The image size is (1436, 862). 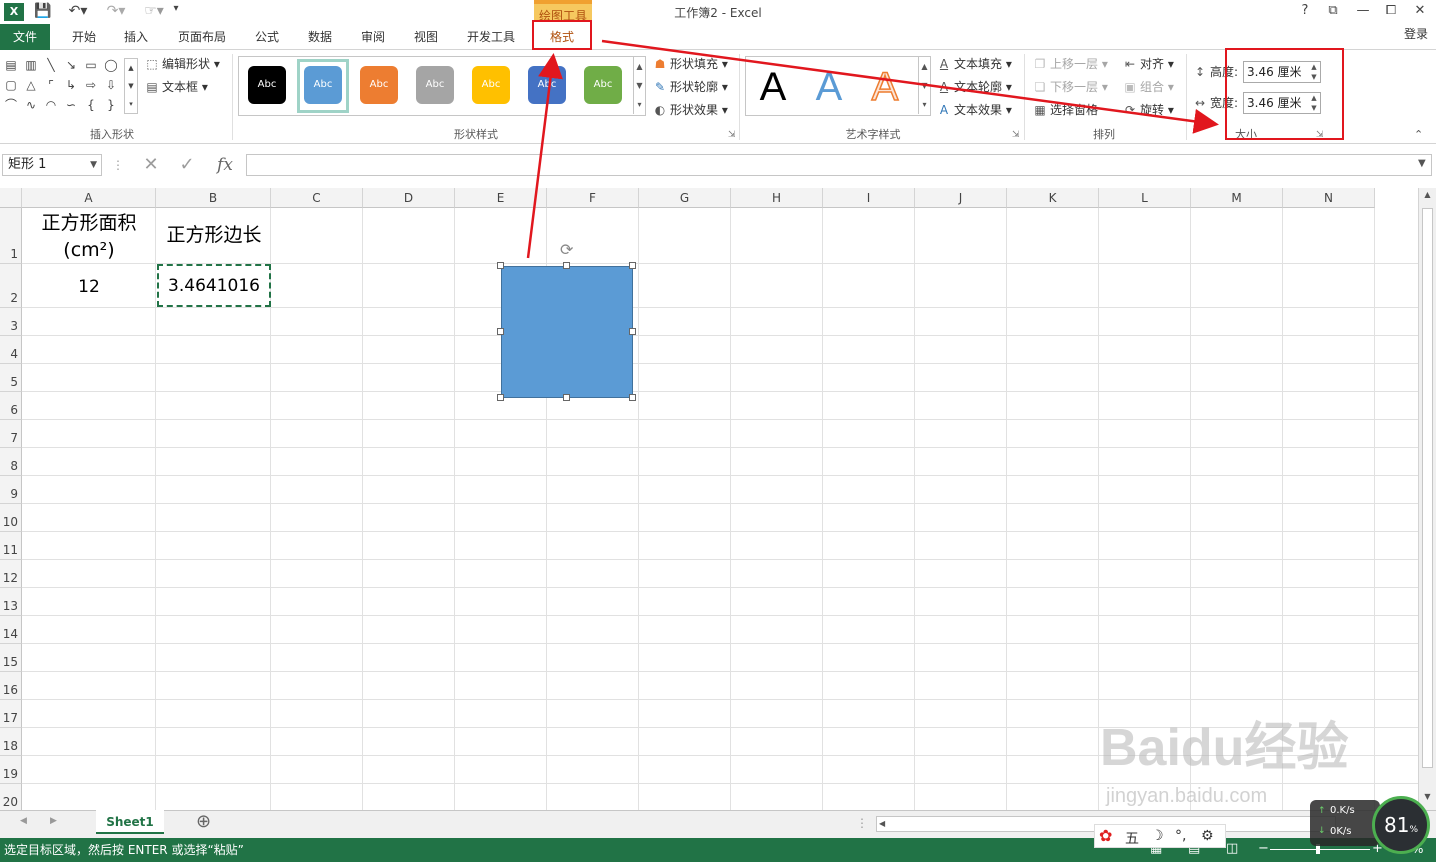 What do you see at coordinates (910, 86) in the screenshot?
I see `annotation-arrow-to-size-group` at bounding box center [910, 86].